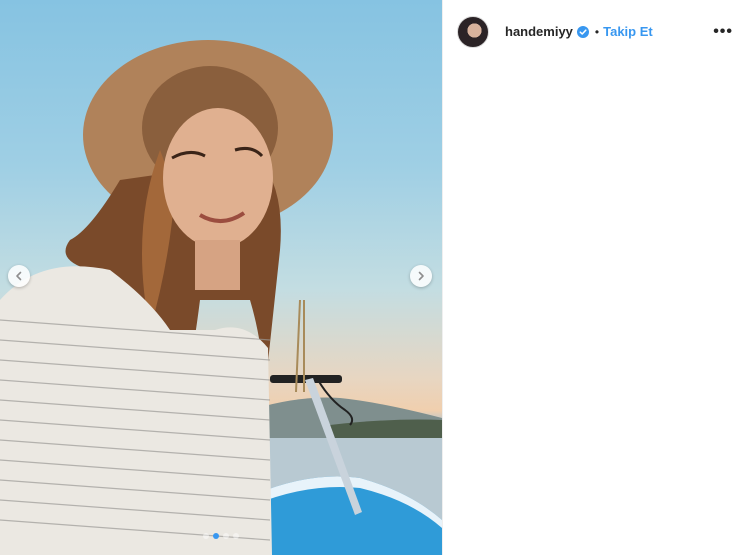 The height and width of the screenshot is (555, 747). What do you see at coordinates (221, 536) in the screenshot?
I see `carousel-indicator` at bounding box center [221, 536].